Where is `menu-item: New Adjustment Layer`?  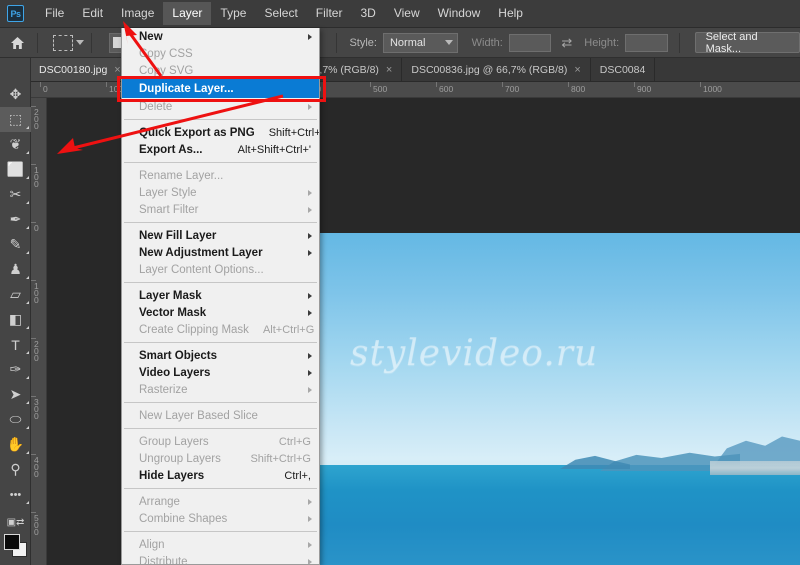 menu-item: New Adjustment Layer is located at coordinates (220, 252).